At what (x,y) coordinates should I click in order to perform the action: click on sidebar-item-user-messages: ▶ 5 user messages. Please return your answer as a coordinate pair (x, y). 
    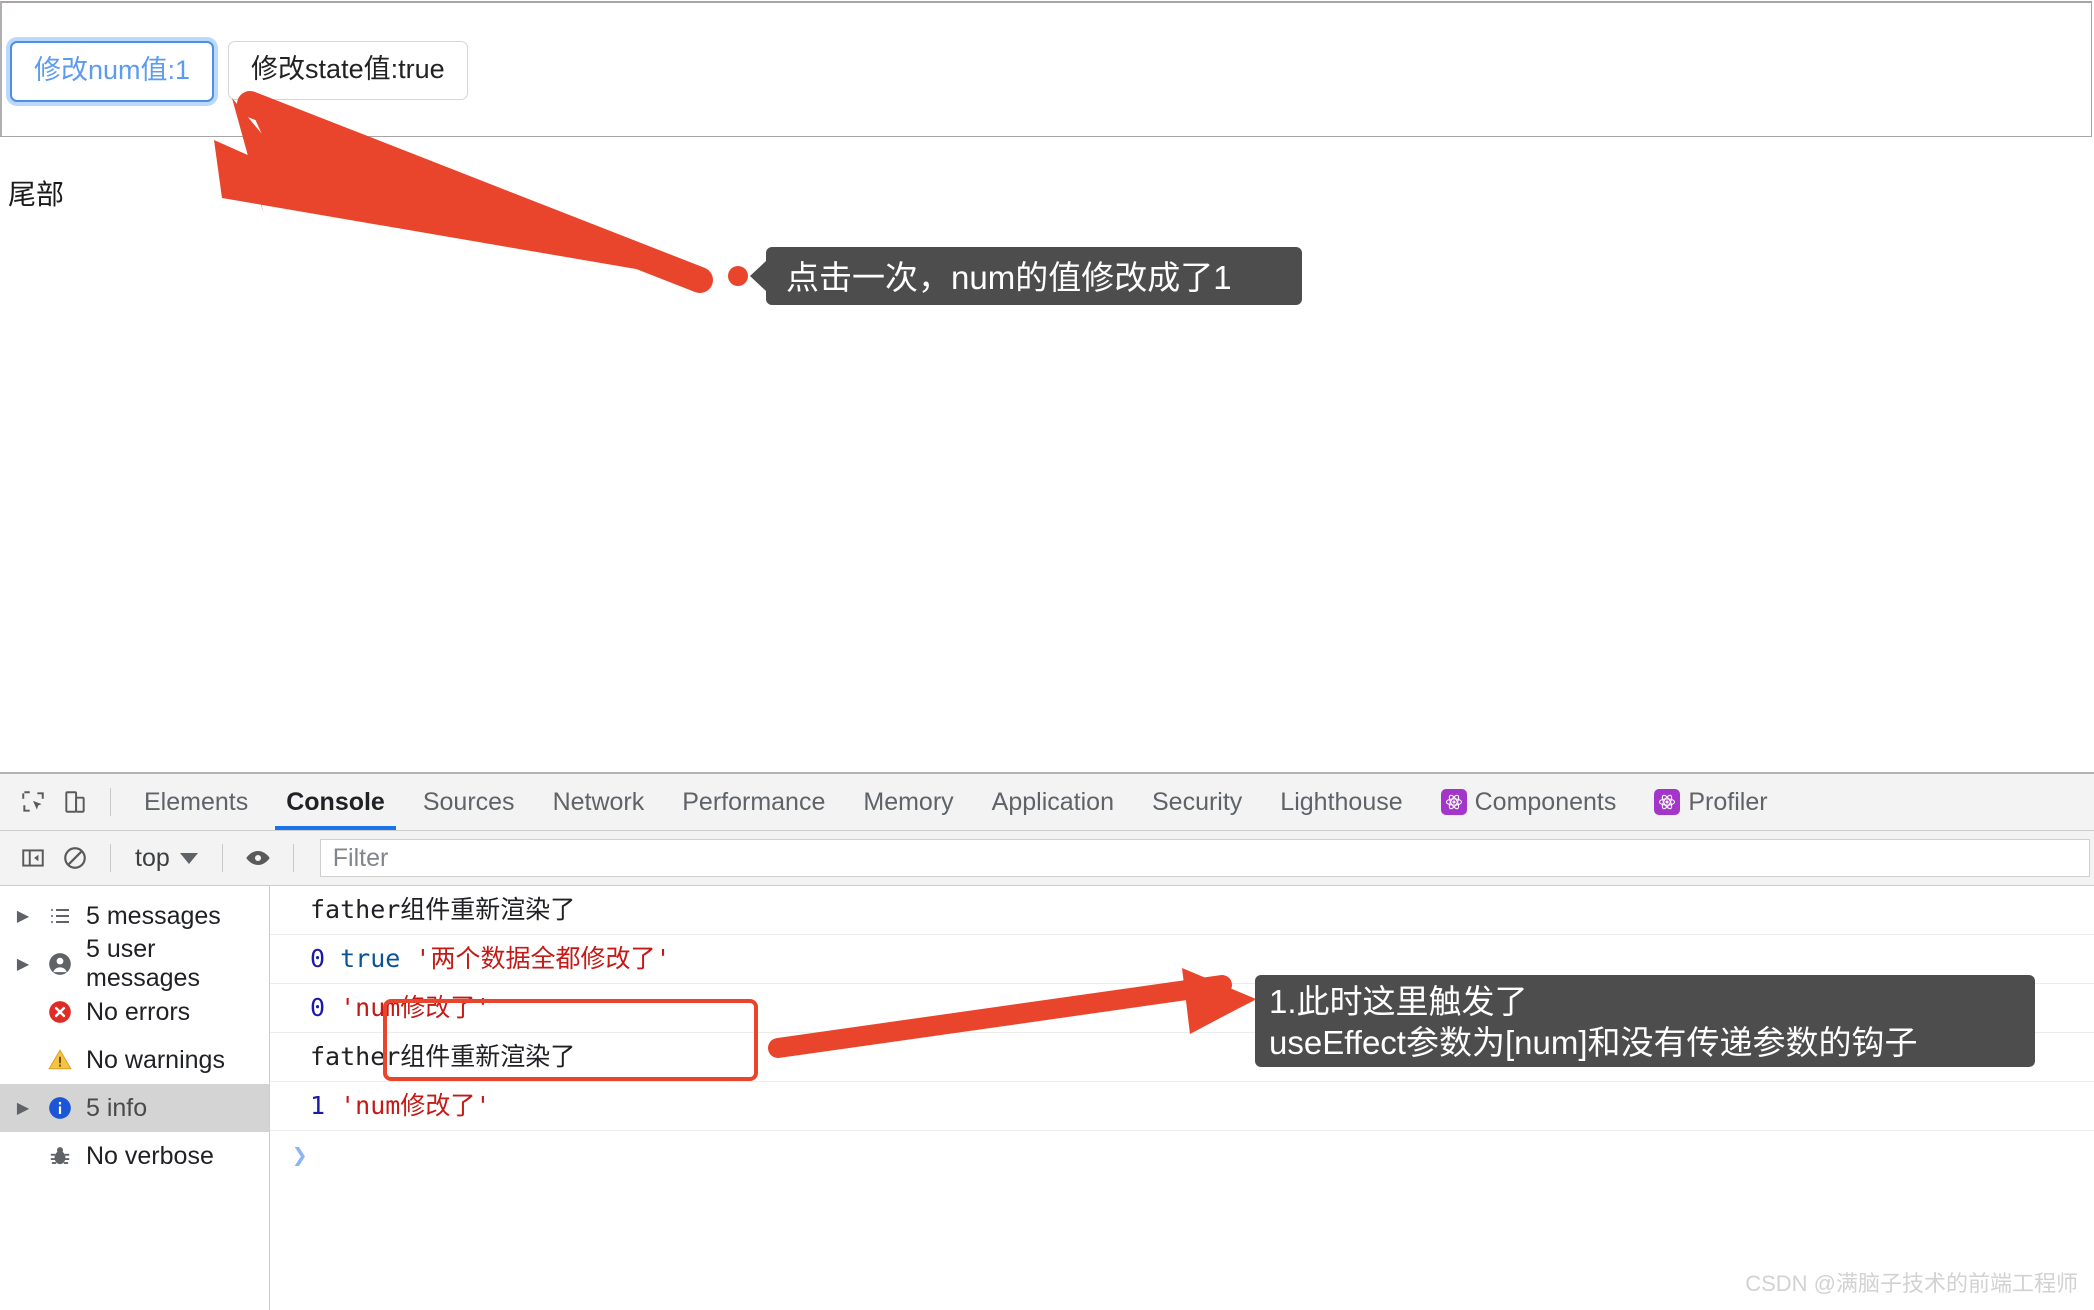
    Looking at the image, I should click on (134, 963).